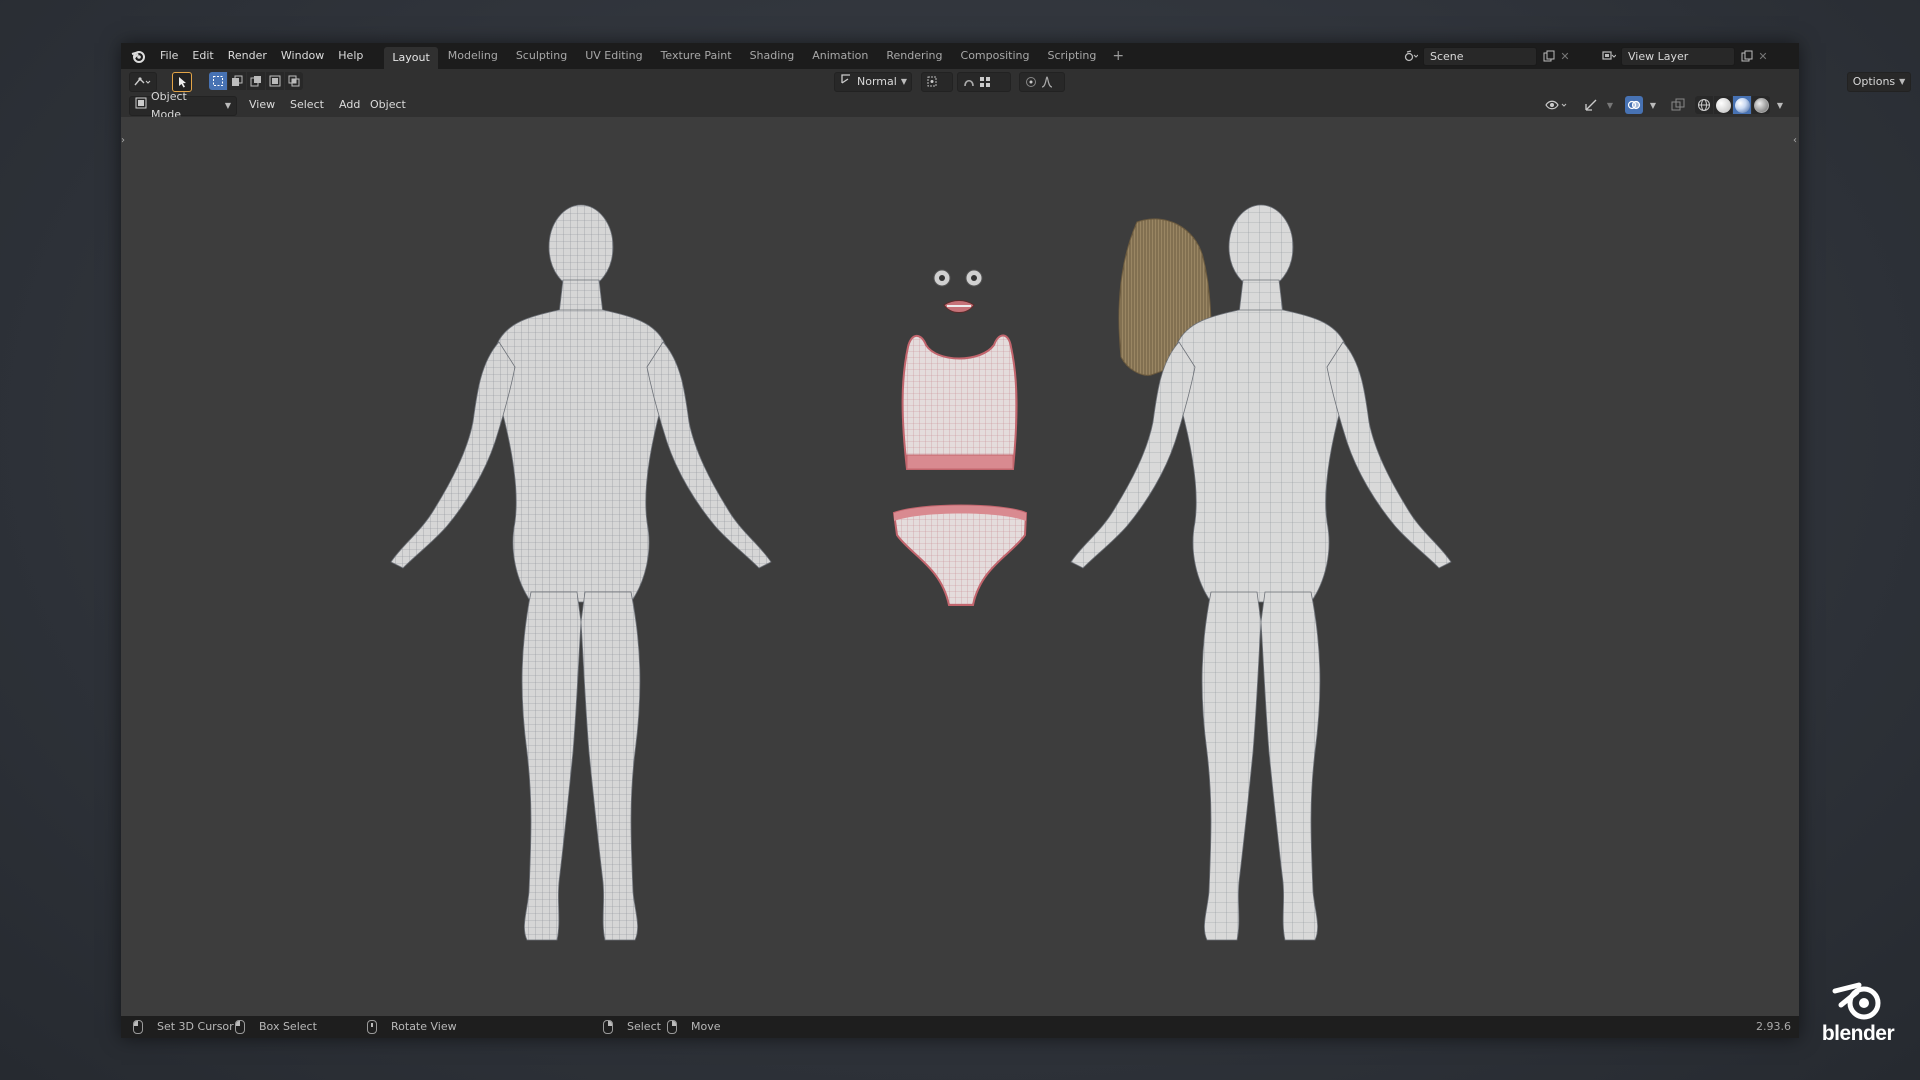 The height and width of the screenshot is (1080, 1920). What do you see at coordinates (706, 1026) in the screenshot?
I see `status-move-label: Move` at bounding box center [706, 1026].